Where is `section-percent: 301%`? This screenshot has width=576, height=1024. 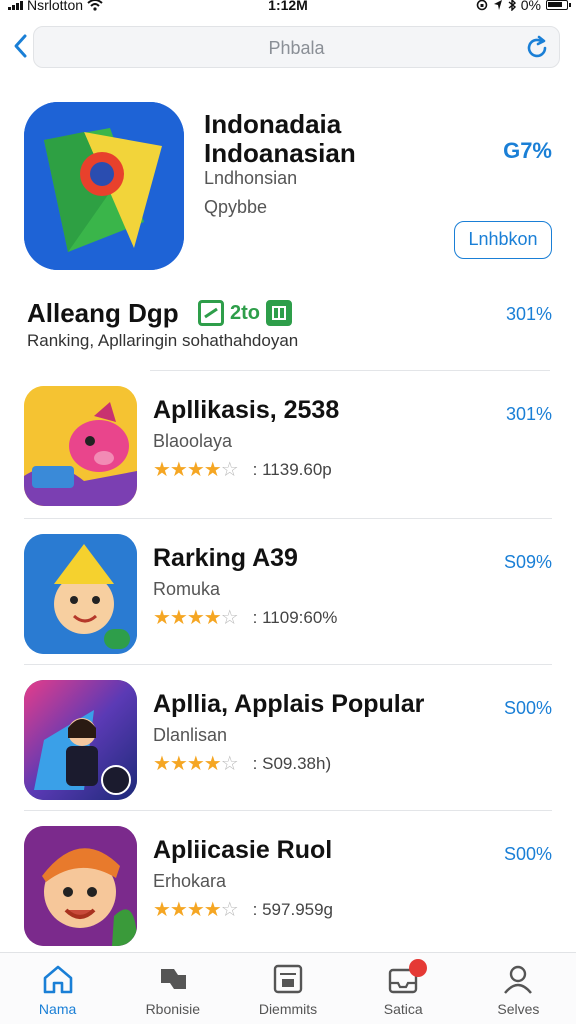
section-percent: 301% is located at coordinates (528, 314).